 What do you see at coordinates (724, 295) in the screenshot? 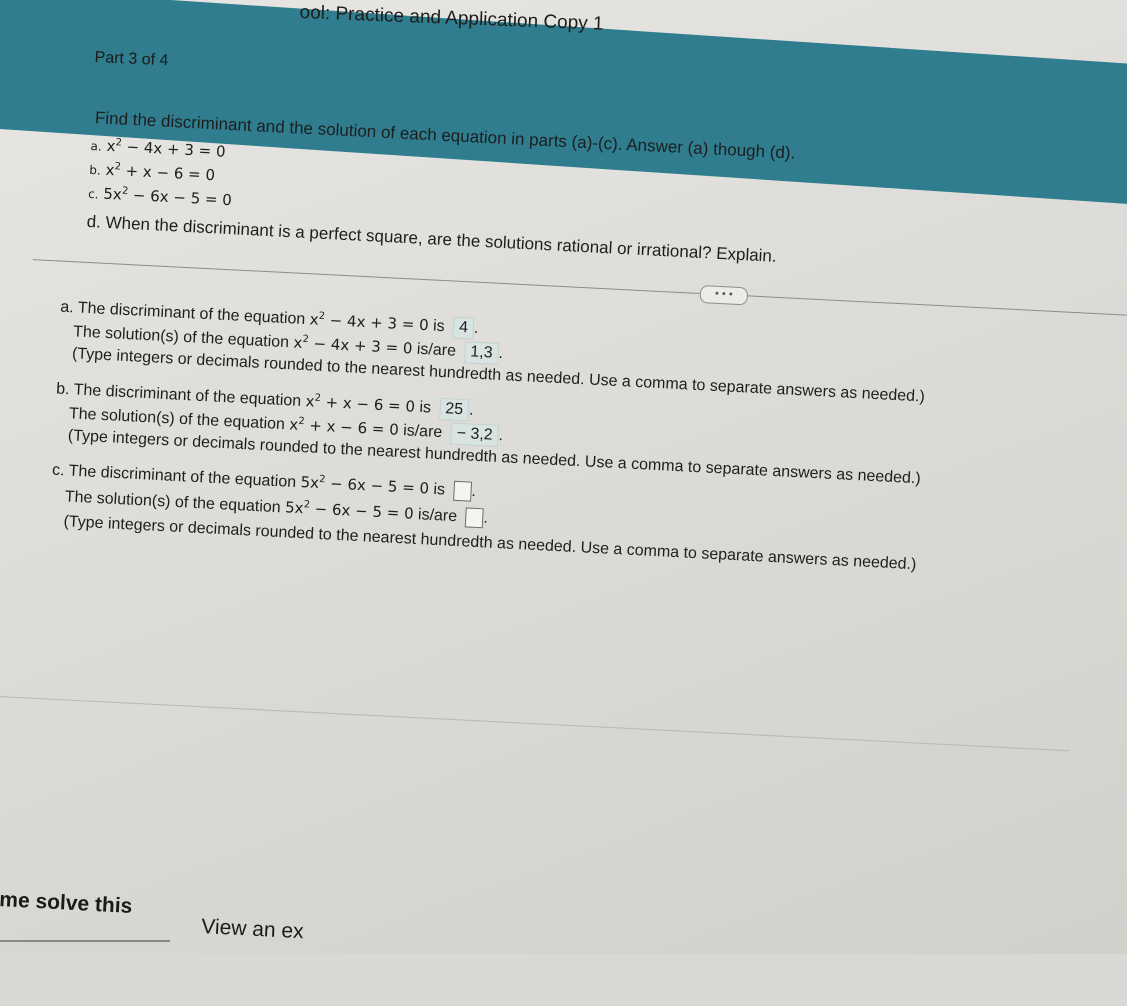
I see `more-options-button: • • •` at bounding box center [724, 295].